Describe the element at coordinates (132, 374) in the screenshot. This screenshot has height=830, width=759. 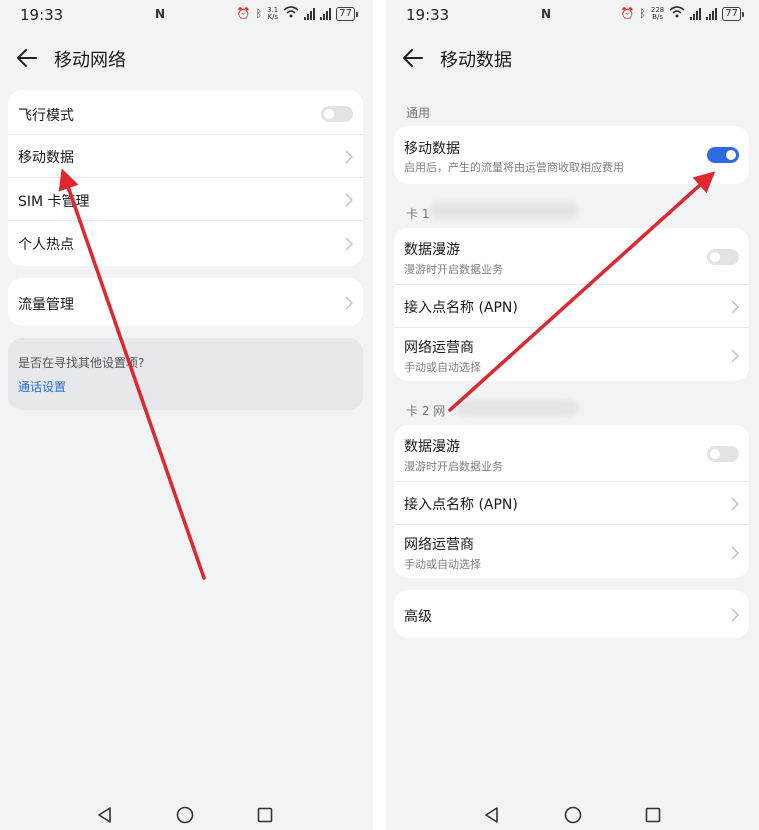
I see `annotation-arrow-left` at that location.